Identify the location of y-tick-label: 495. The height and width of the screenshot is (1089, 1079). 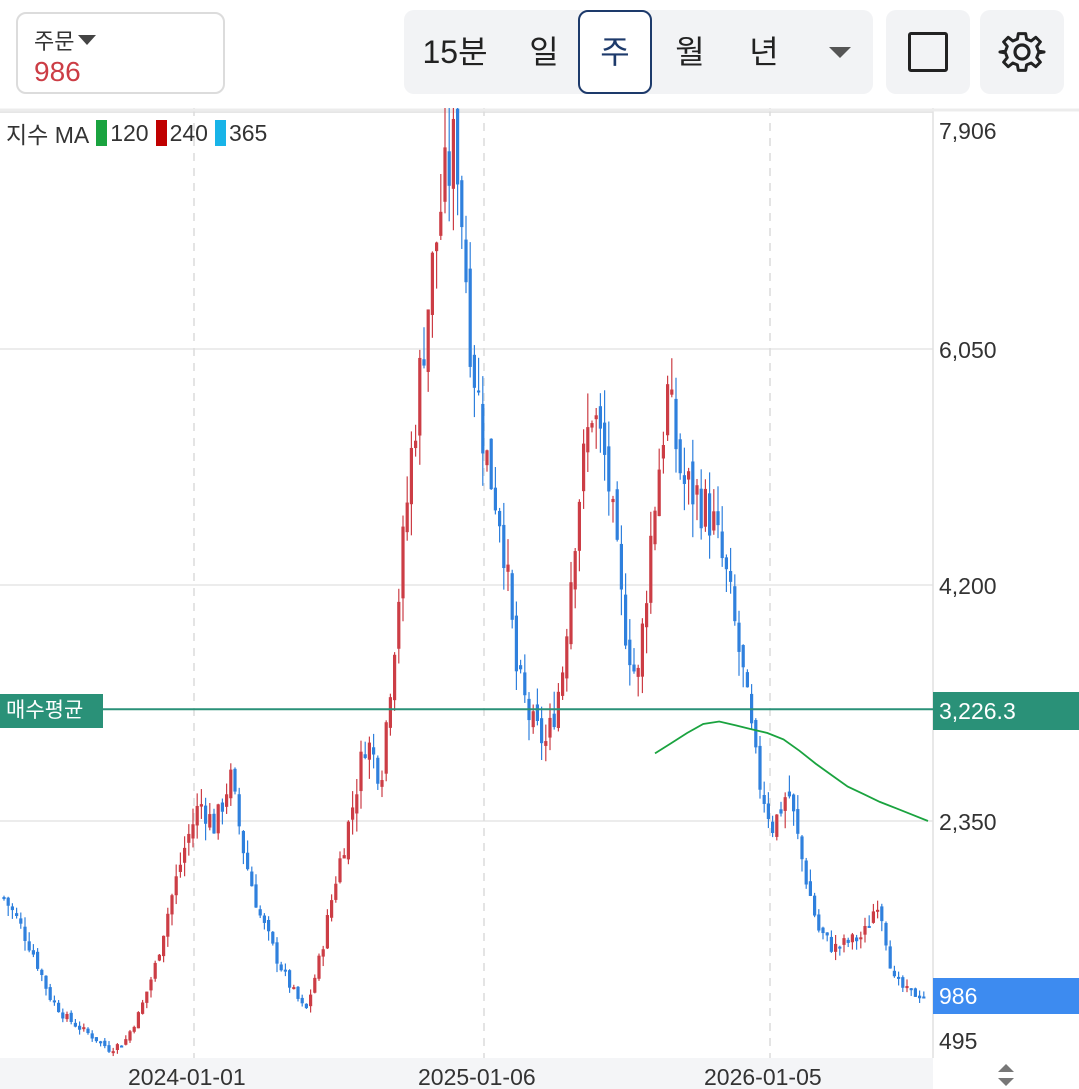
(958, 1041).